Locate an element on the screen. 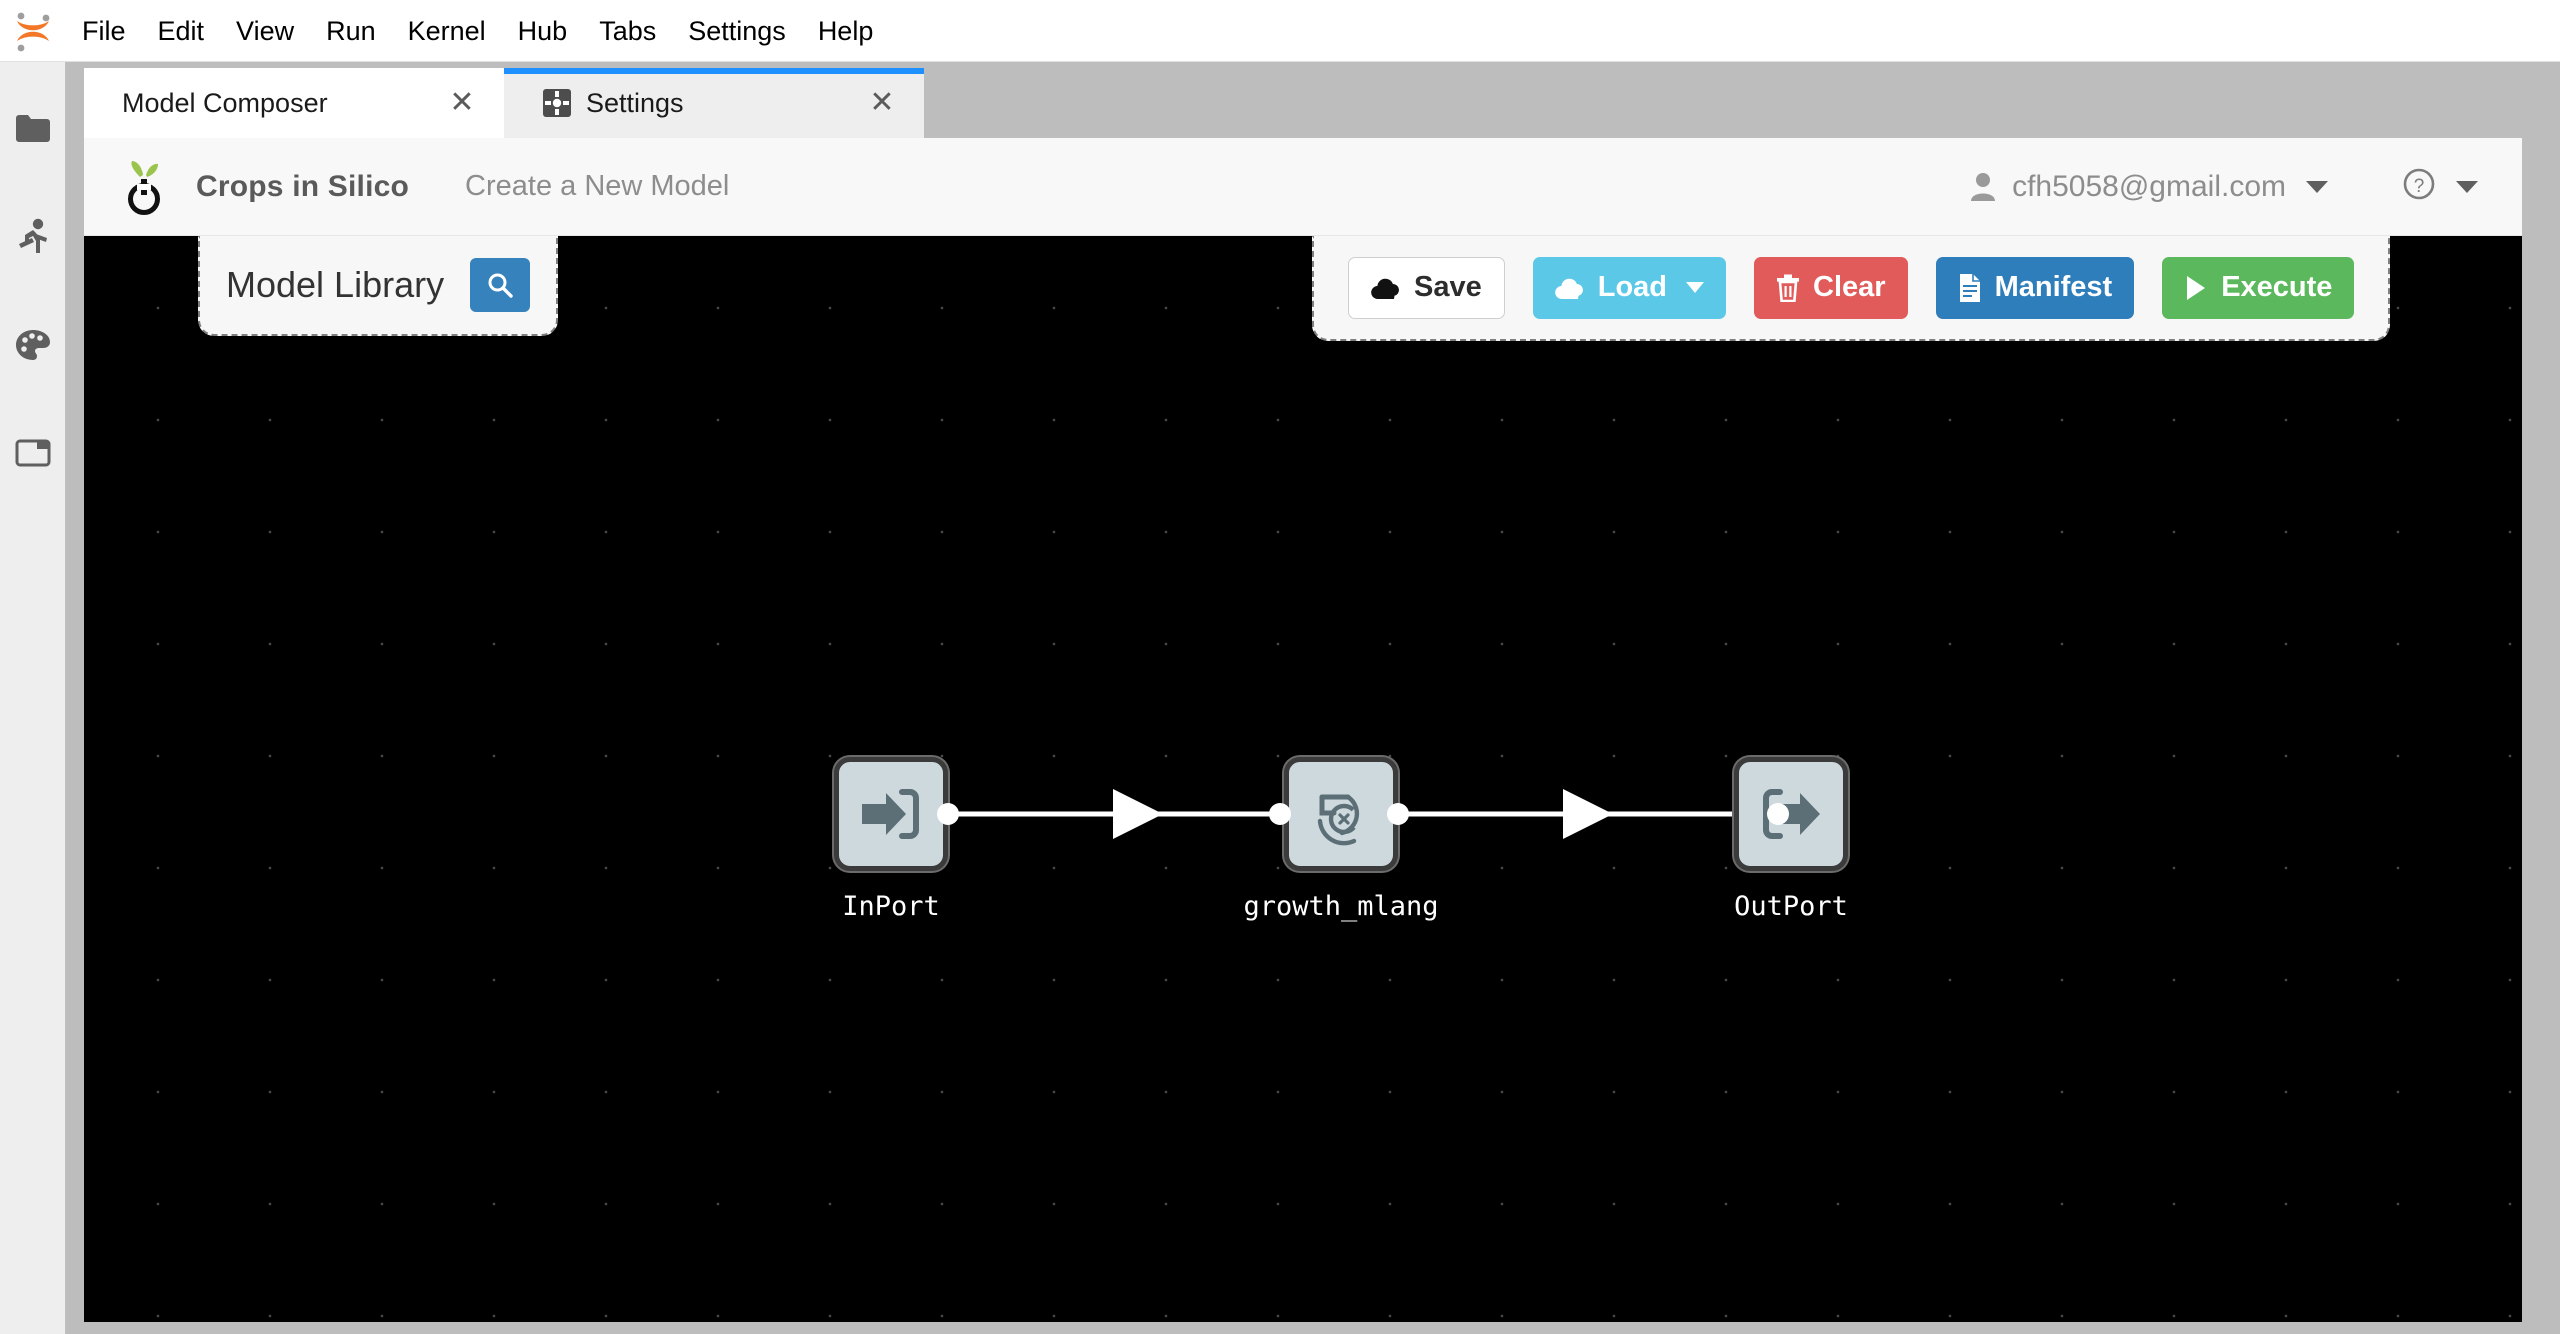 This screenshot has width=2560, height=1334. graph-node-label-growth-mlang: growth_mlang is located at coordinates (1341, 906).